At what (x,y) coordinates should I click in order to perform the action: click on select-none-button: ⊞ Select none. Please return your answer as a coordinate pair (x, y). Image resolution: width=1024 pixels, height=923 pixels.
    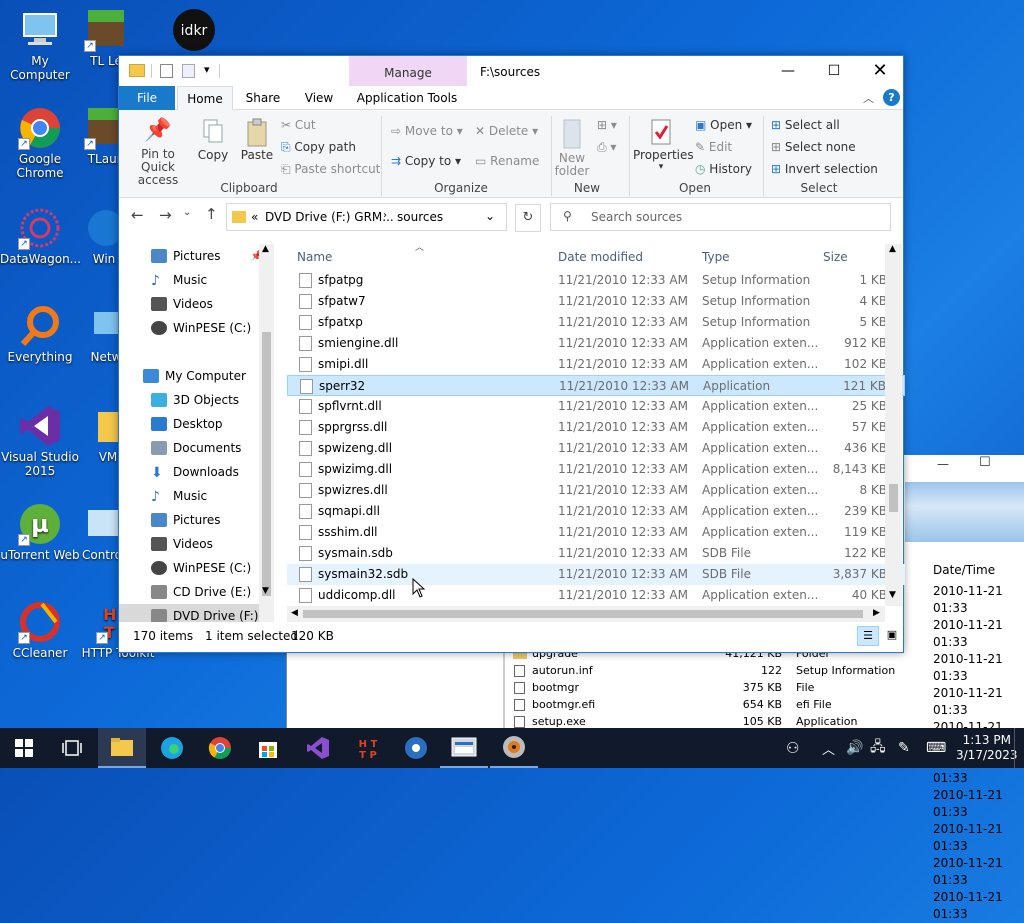
    Looking at the image, I should click on (813, 147).